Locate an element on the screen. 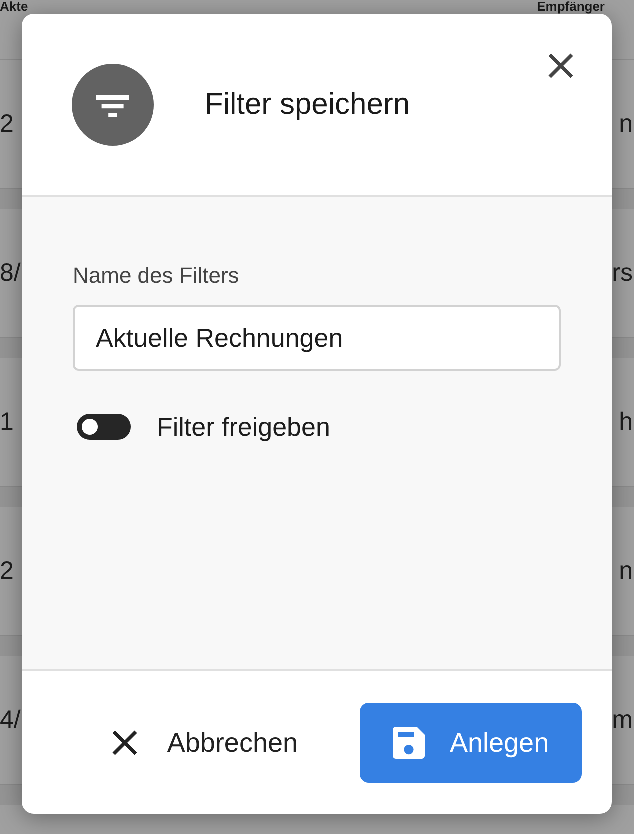 The width and height of the screenshot is (634, 834). save-button: Anlegen is located at coordinates (471, 742).